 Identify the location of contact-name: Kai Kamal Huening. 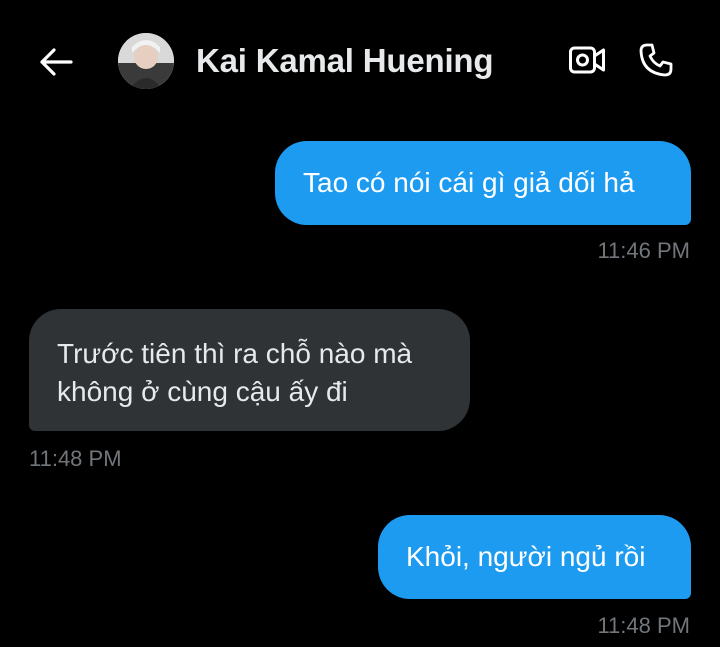
(345, 61).